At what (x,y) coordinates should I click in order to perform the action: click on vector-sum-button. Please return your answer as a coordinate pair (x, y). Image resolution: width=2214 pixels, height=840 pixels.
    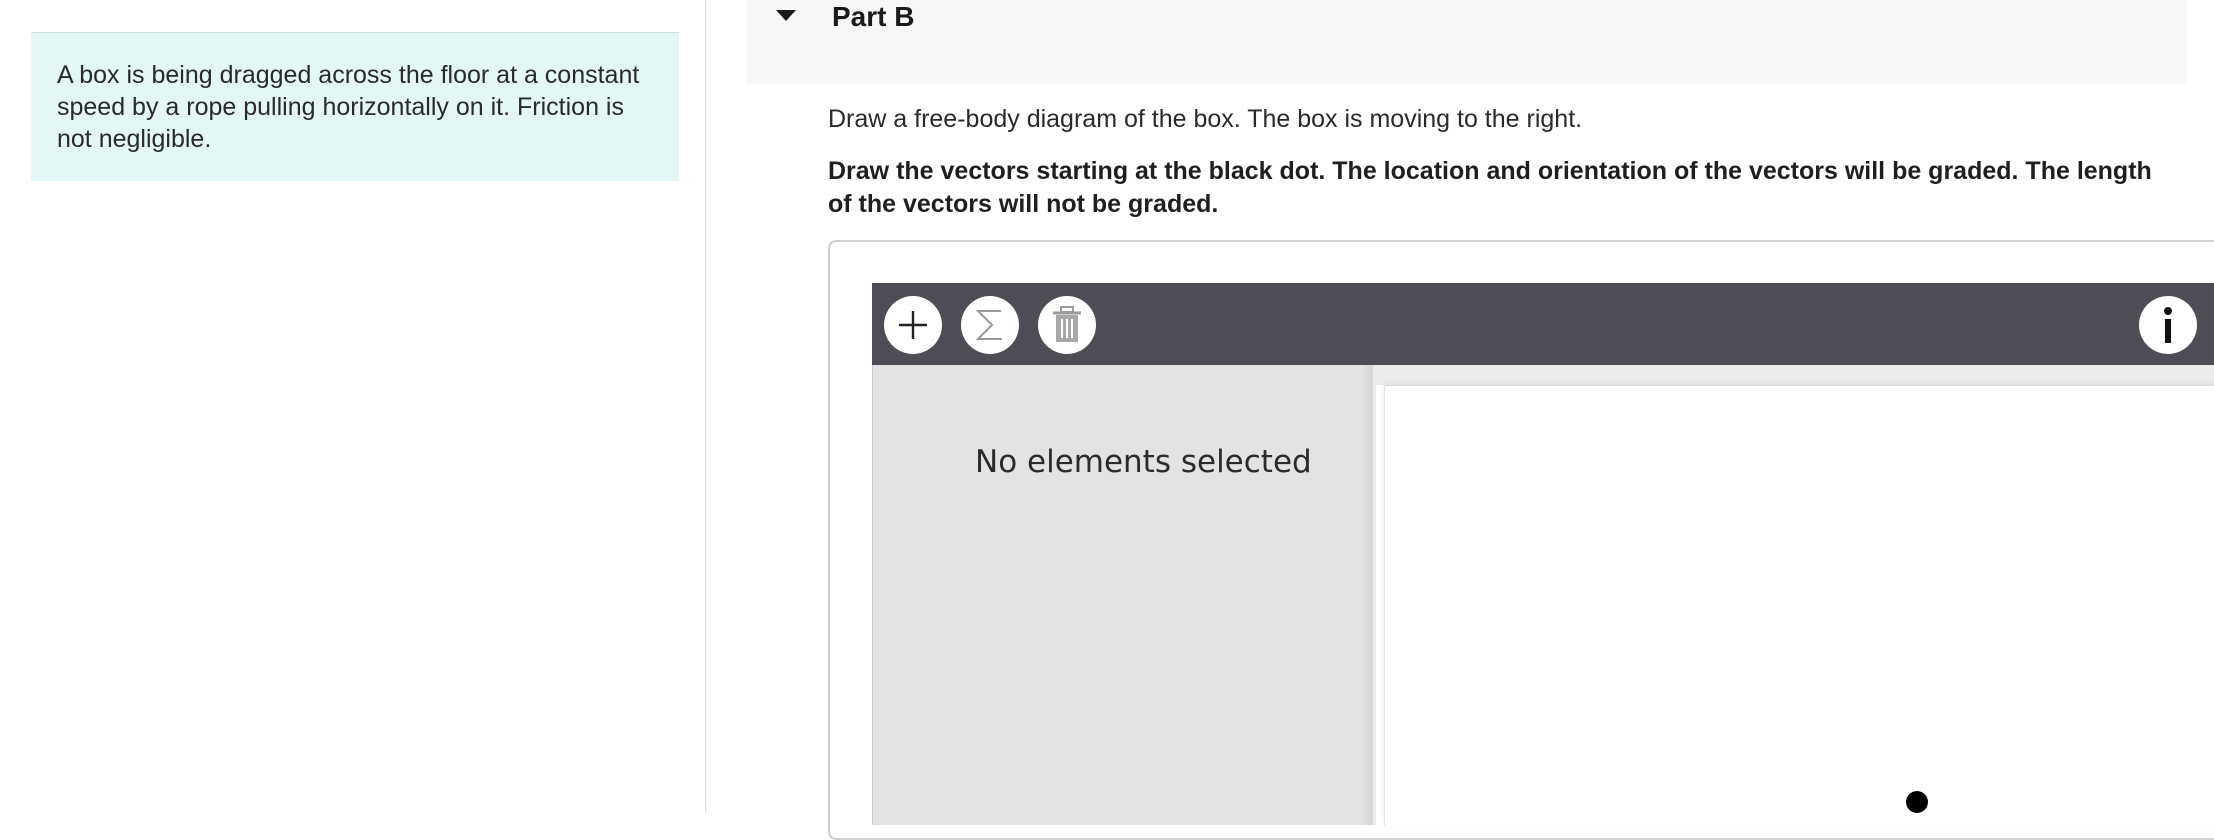
    Looking at the image, I should click on (990, 325).